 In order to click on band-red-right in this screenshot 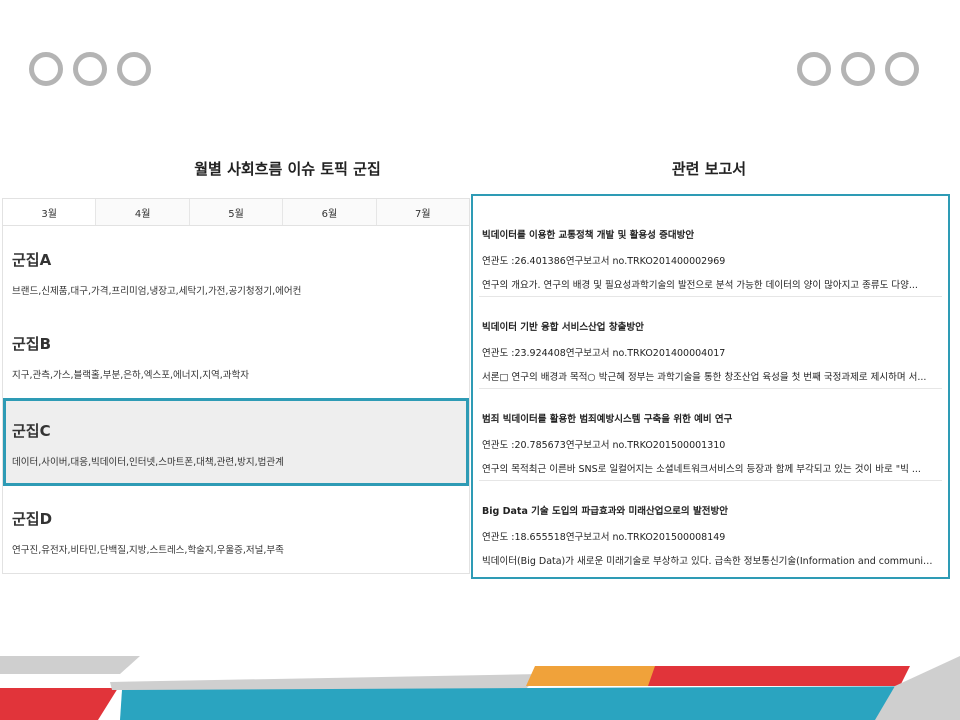, I will do `click(779, 676)`.